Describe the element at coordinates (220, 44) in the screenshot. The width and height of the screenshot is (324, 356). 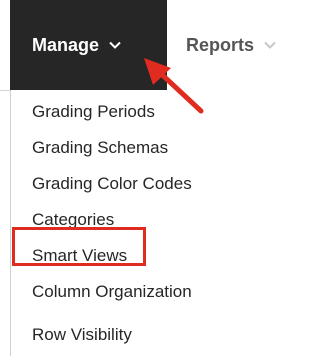
I see `reports-label: Reports` at that location.